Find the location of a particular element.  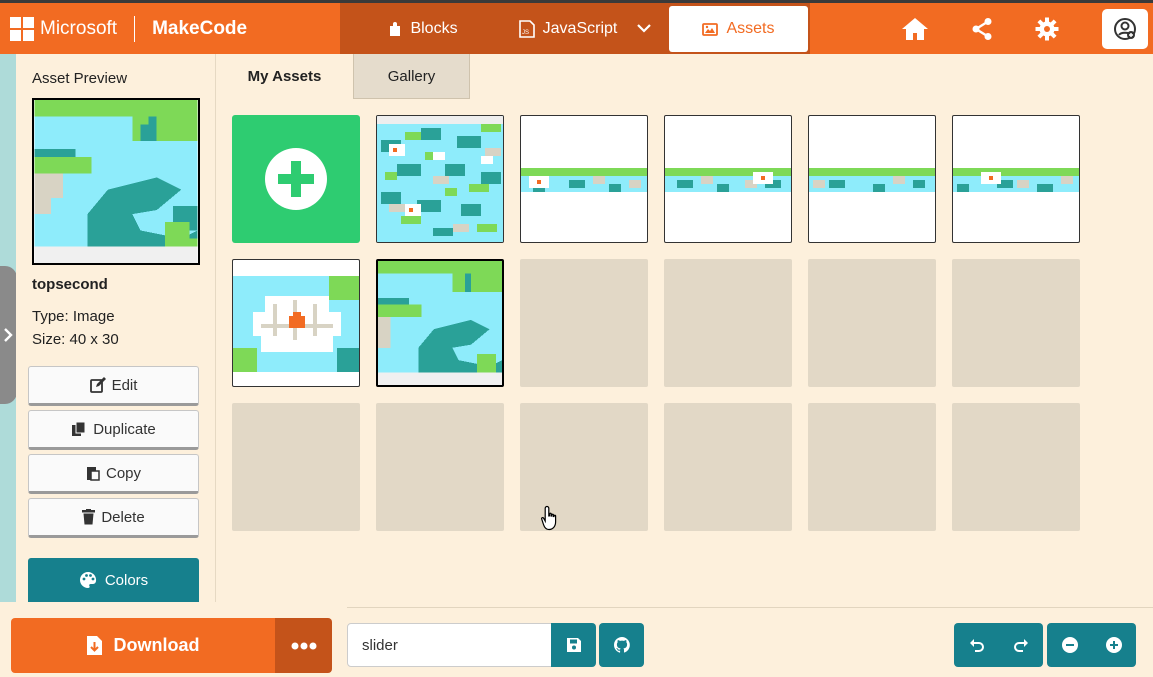

image-icon is located at coordinates (710, 29).